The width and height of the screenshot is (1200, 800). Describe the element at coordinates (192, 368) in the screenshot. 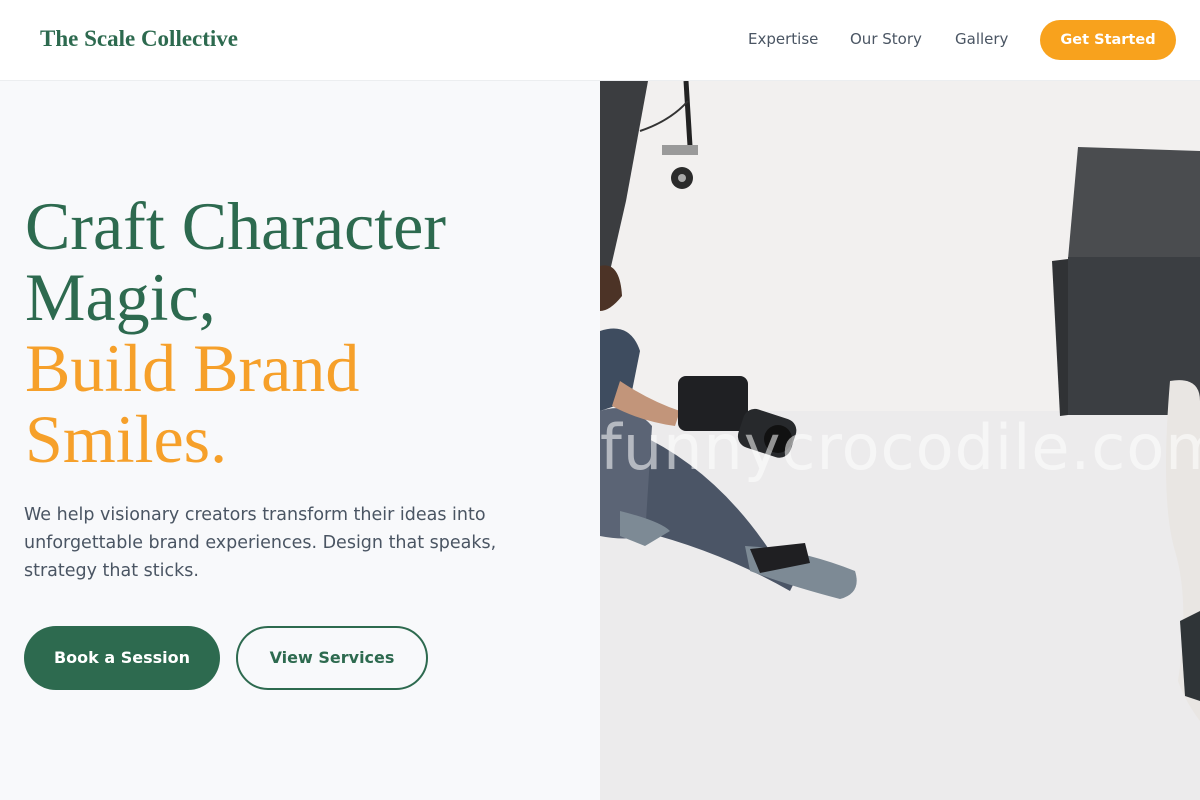

I see `headline-line-3: Build Brand` at that location.